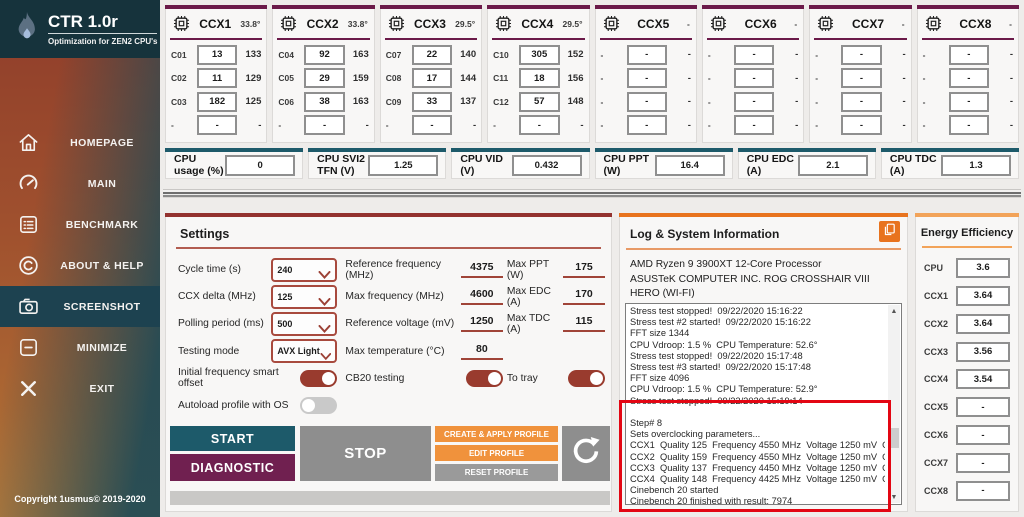  I want to click on stat-value-box: 2.1, so click(832, 165).